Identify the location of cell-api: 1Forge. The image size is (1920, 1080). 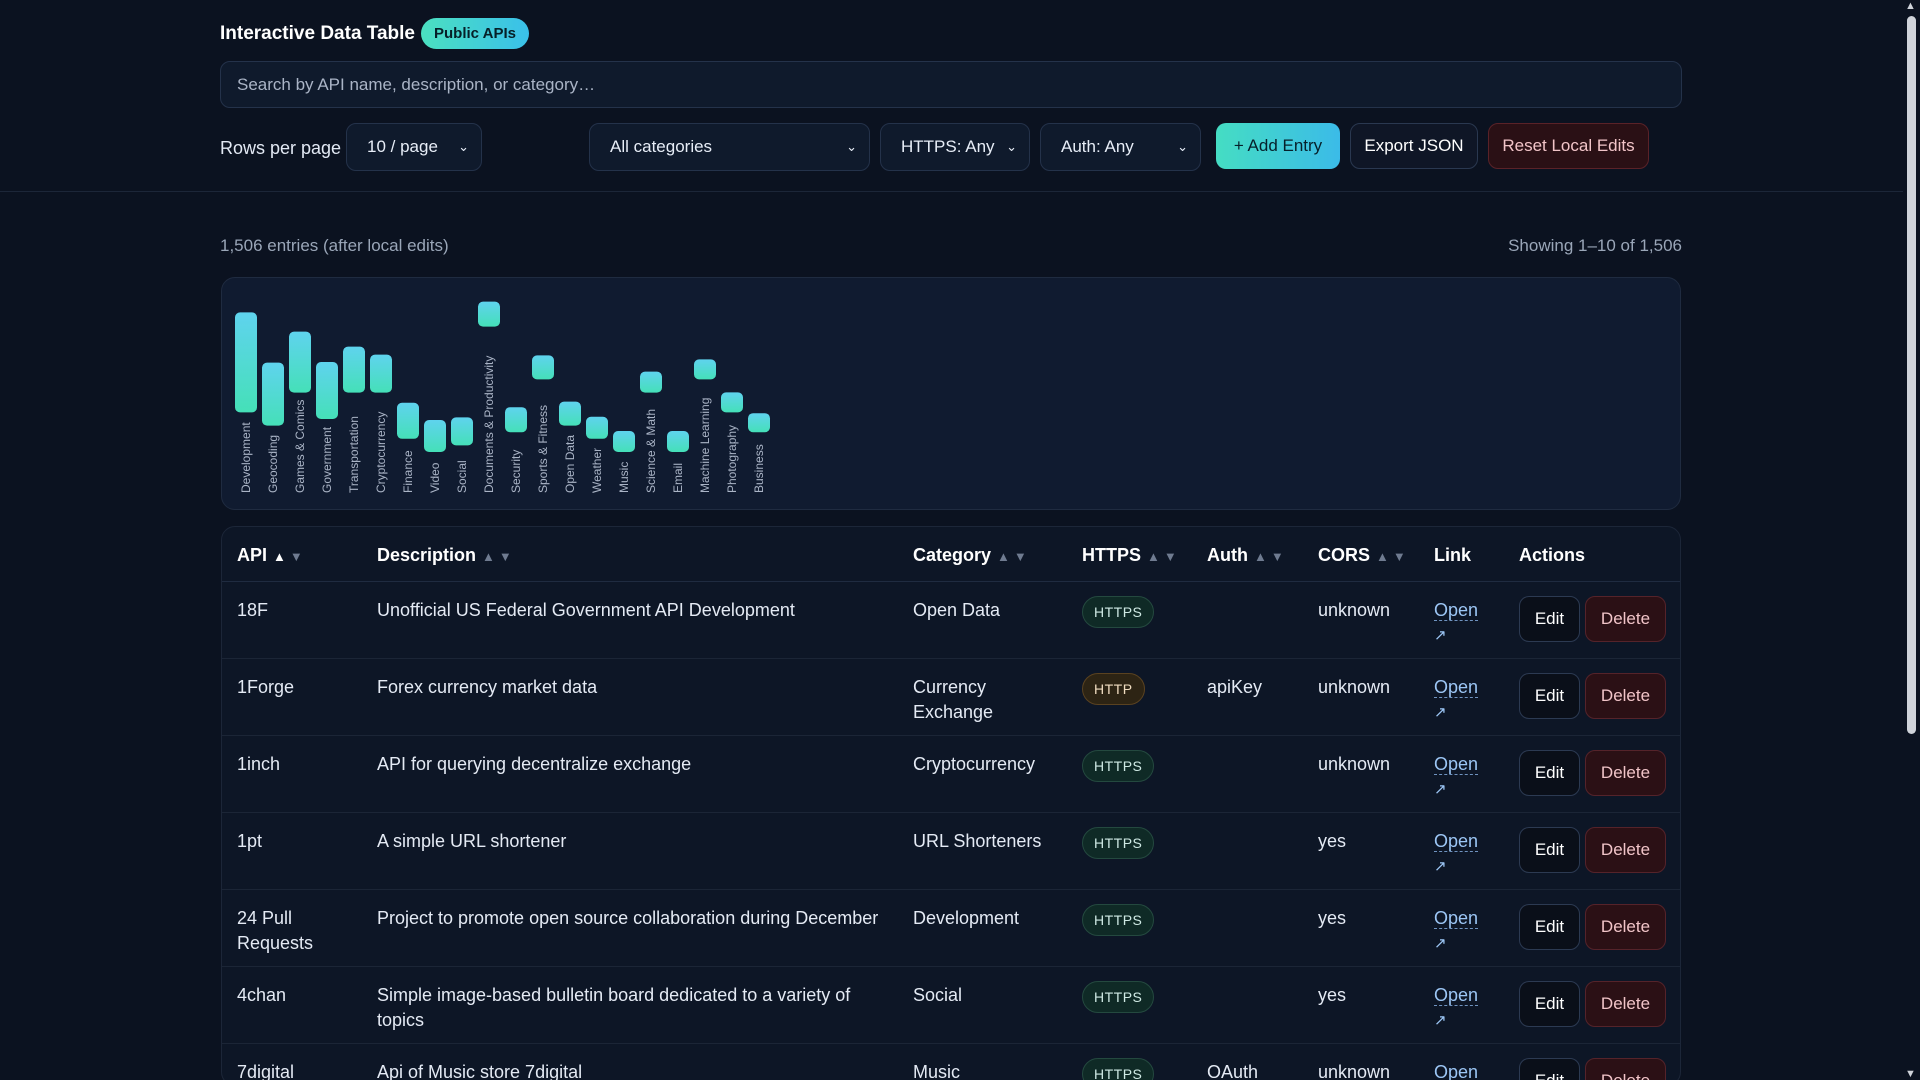
(266, 687).